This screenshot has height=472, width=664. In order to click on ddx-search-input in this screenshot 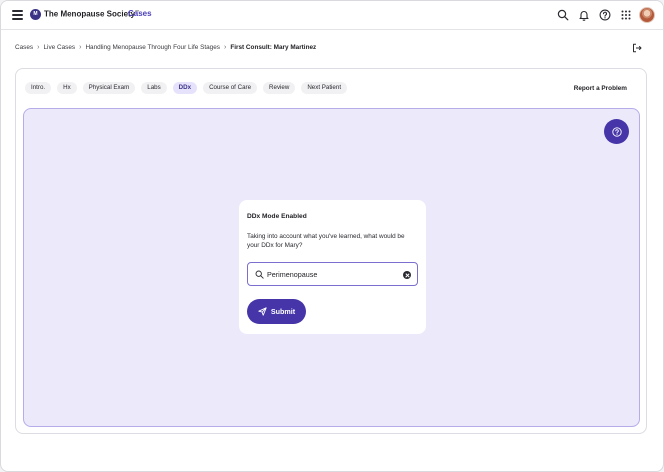, I will do `click(332, 274)`.